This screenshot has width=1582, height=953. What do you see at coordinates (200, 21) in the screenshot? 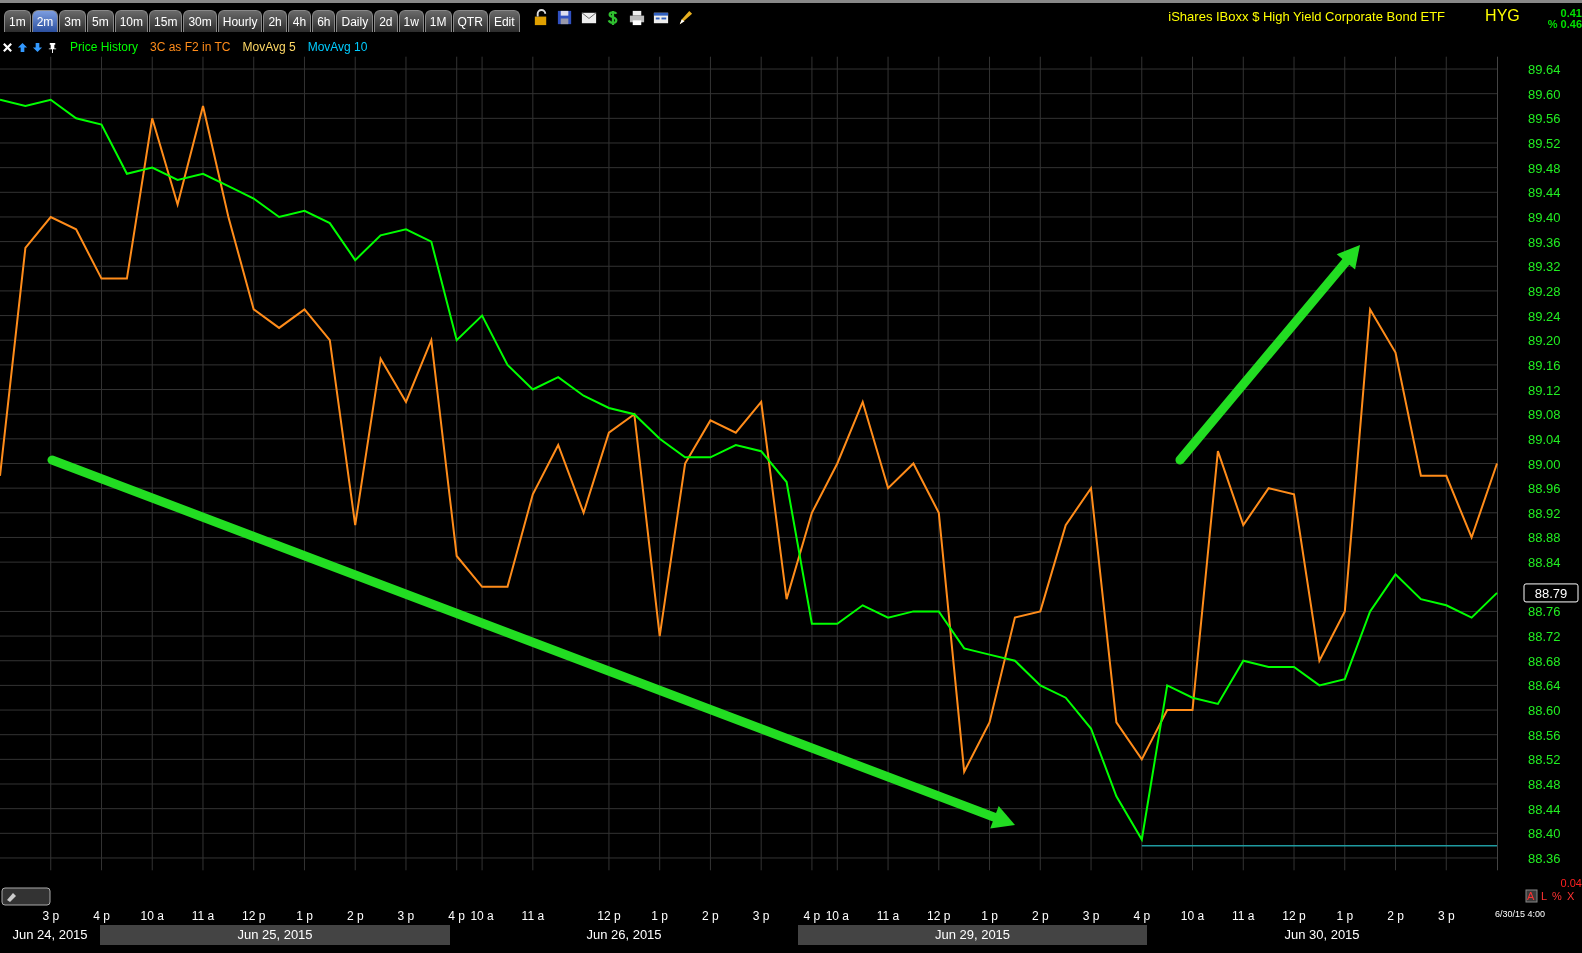
I see `timeframe-tab: 30m` at bounding box center [200, 21].